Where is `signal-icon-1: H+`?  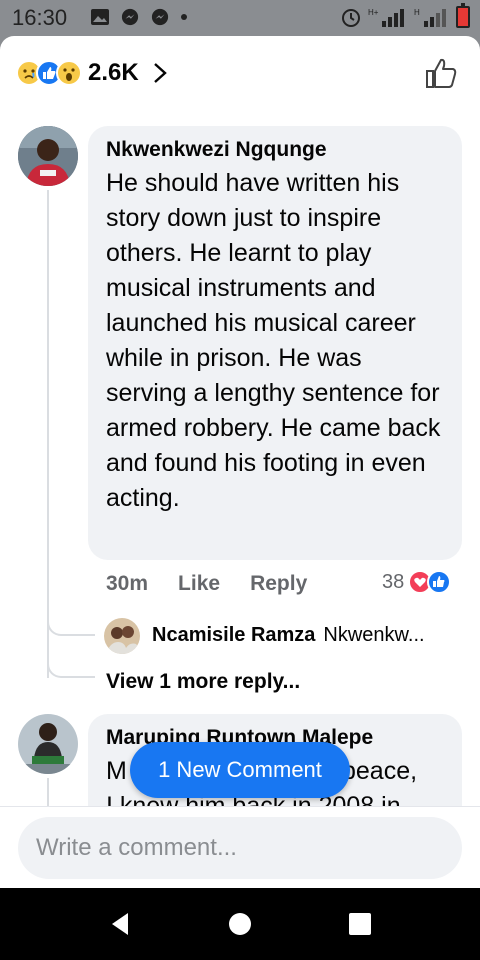 signal-icon-1: H+ is located at coordinates (386, 17).